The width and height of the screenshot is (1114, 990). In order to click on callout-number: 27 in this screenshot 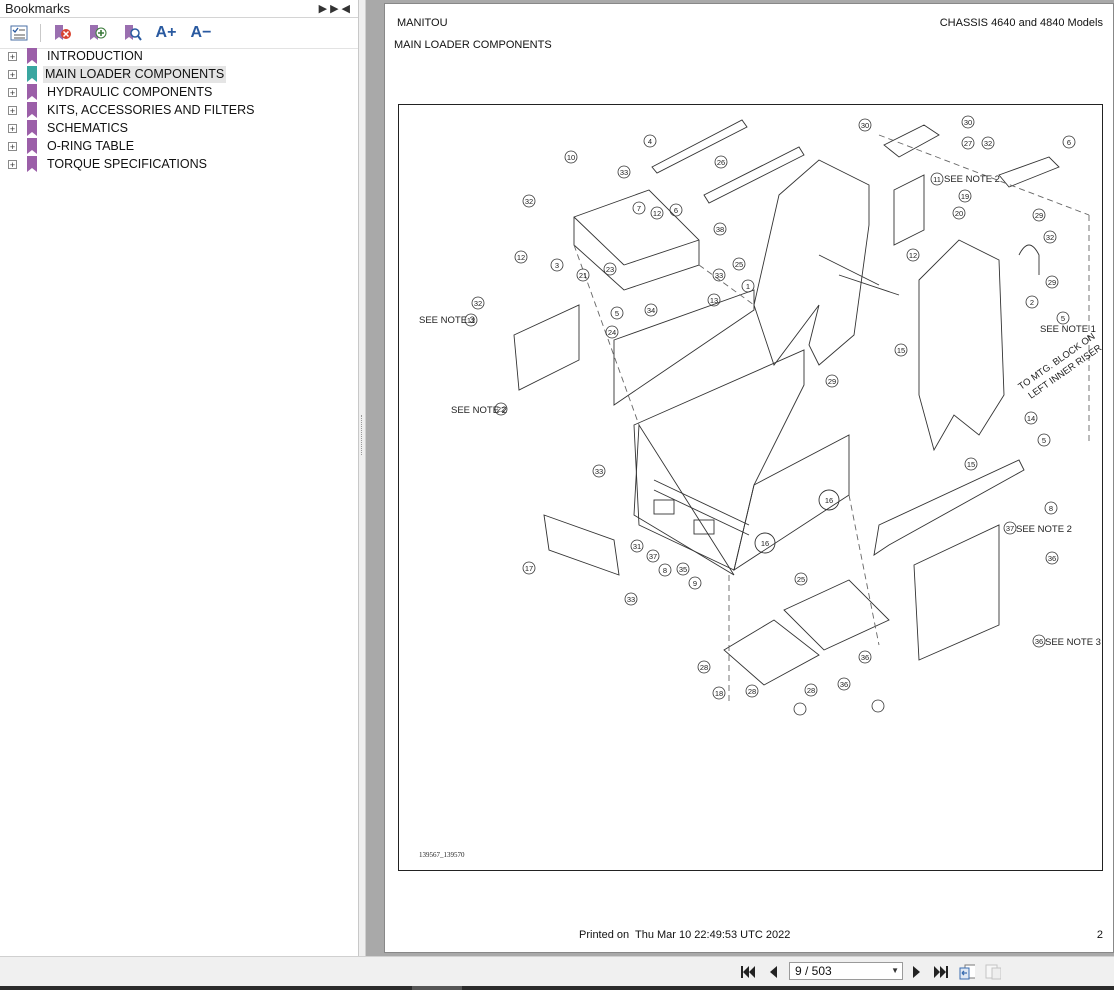, I will do `click(968, 143)`.